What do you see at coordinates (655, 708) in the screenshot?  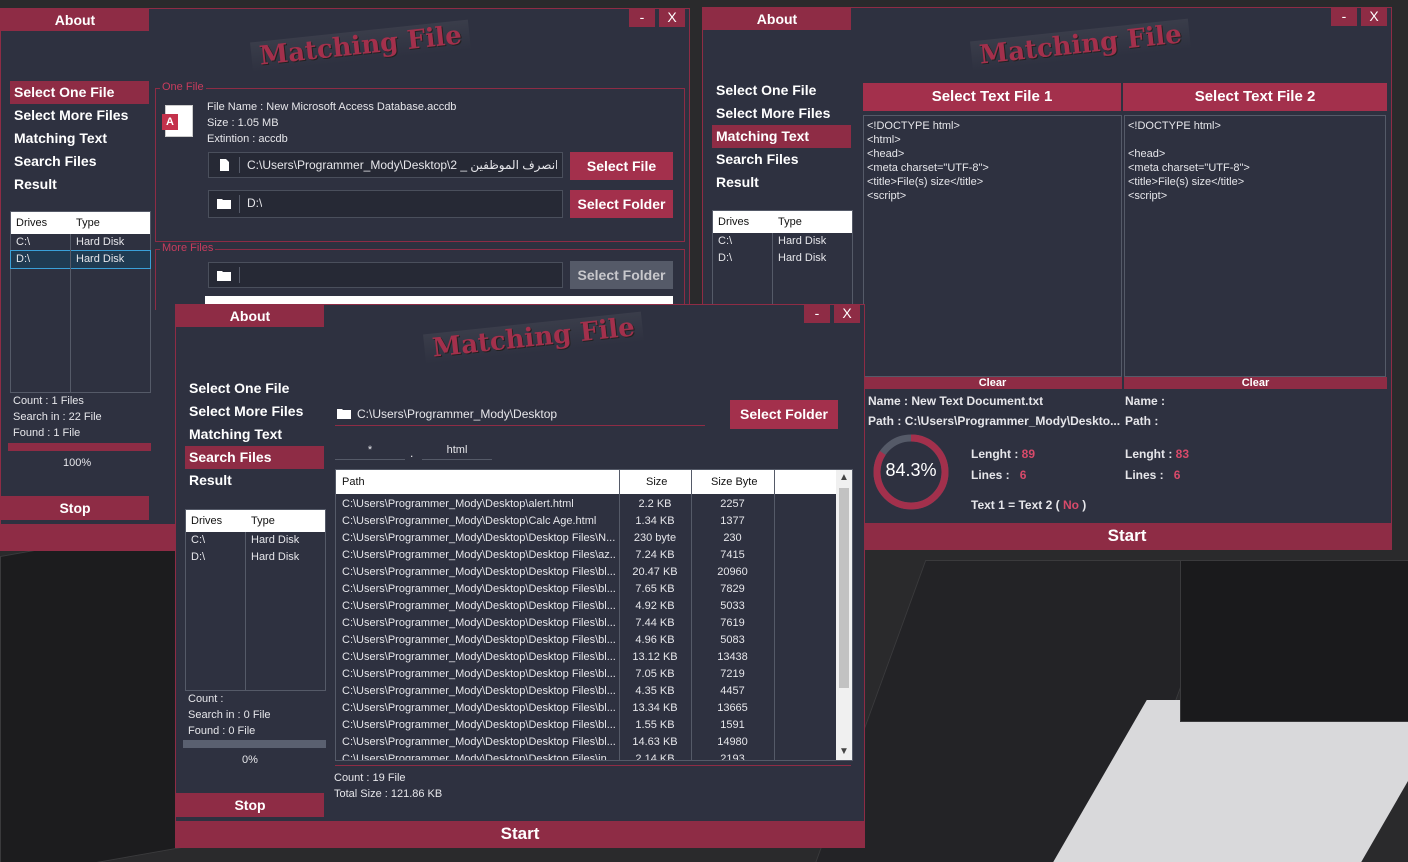 I see `row-size: 13.34 KB` at bounding box center [655, 708].